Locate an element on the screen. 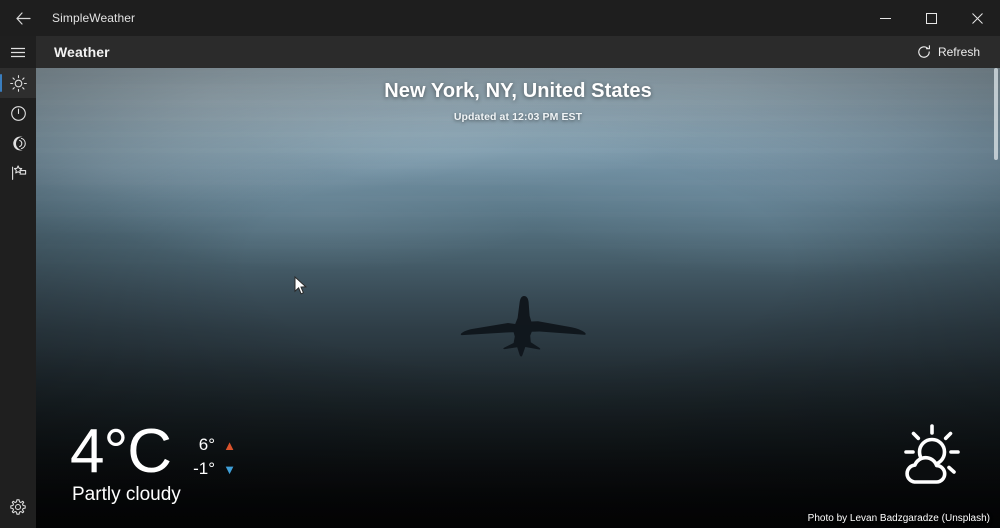 Image resolution: width=1000 pixels, height=528 pixels. title-bar: SimpleWeather is located at coordinates (500, 18).